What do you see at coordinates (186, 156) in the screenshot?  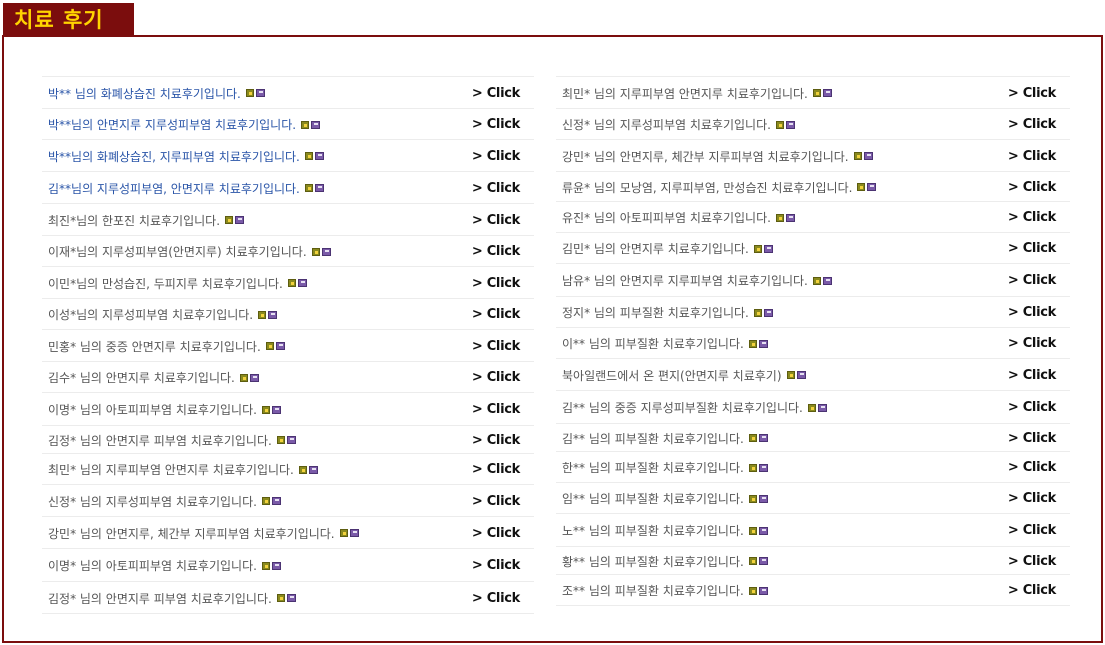 I see `review-title-link: 박**님의 화폐상습진, 지루피부염 치료후기입니다.` at bounding box center [186, 156].